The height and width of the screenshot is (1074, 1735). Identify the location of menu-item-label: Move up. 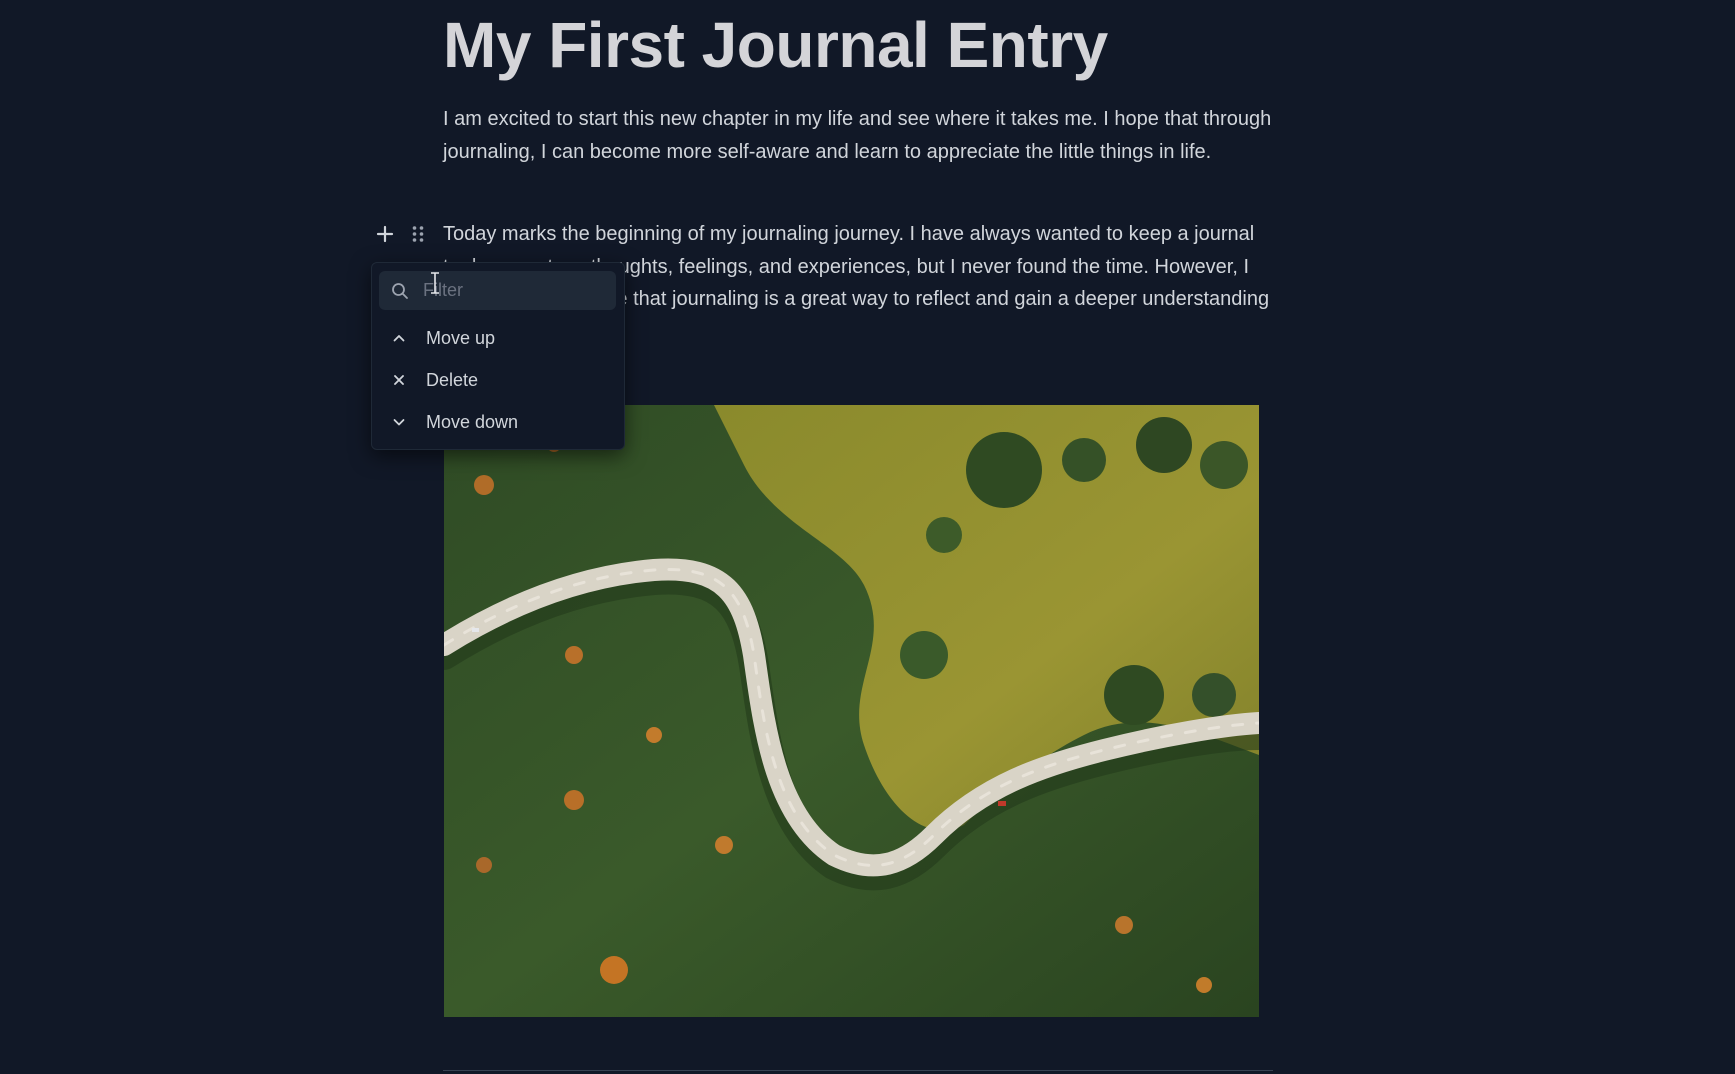
(461, 337).